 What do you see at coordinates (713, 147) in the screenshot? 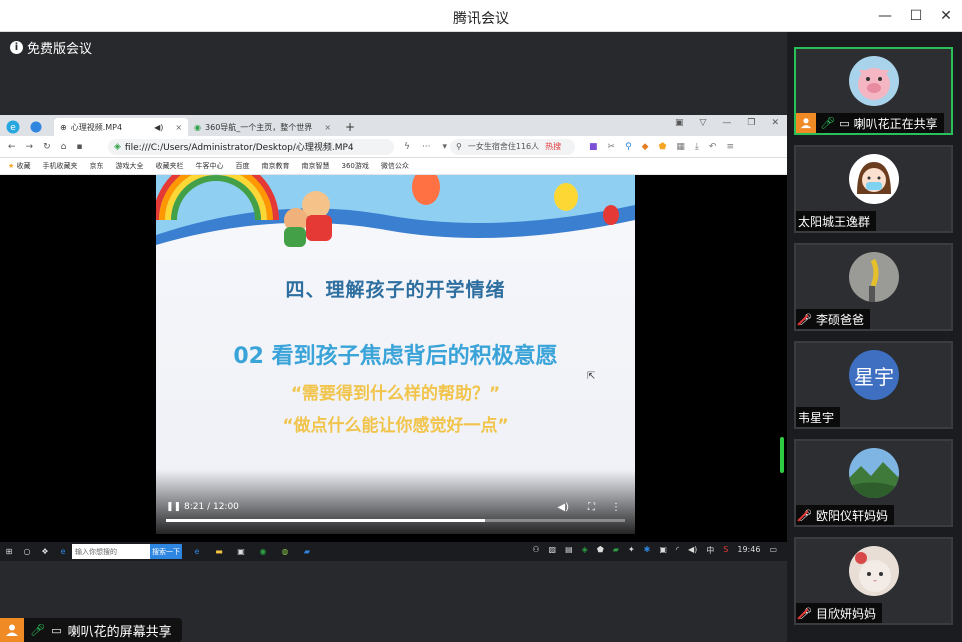
I see `undo-icon: ↶` at bounding box center [713, 147].